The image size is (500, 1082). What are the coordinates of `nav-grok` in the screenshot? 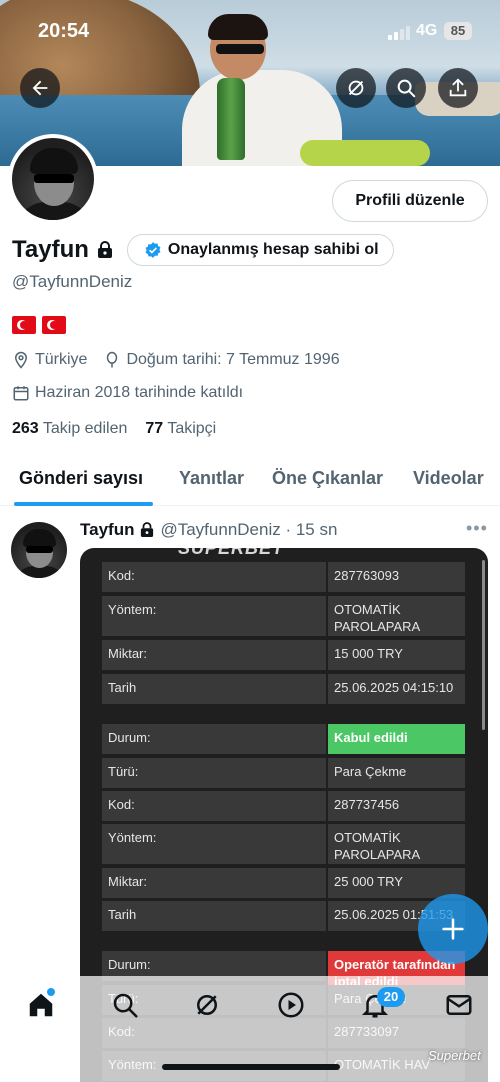 It's located at (207, 1005).